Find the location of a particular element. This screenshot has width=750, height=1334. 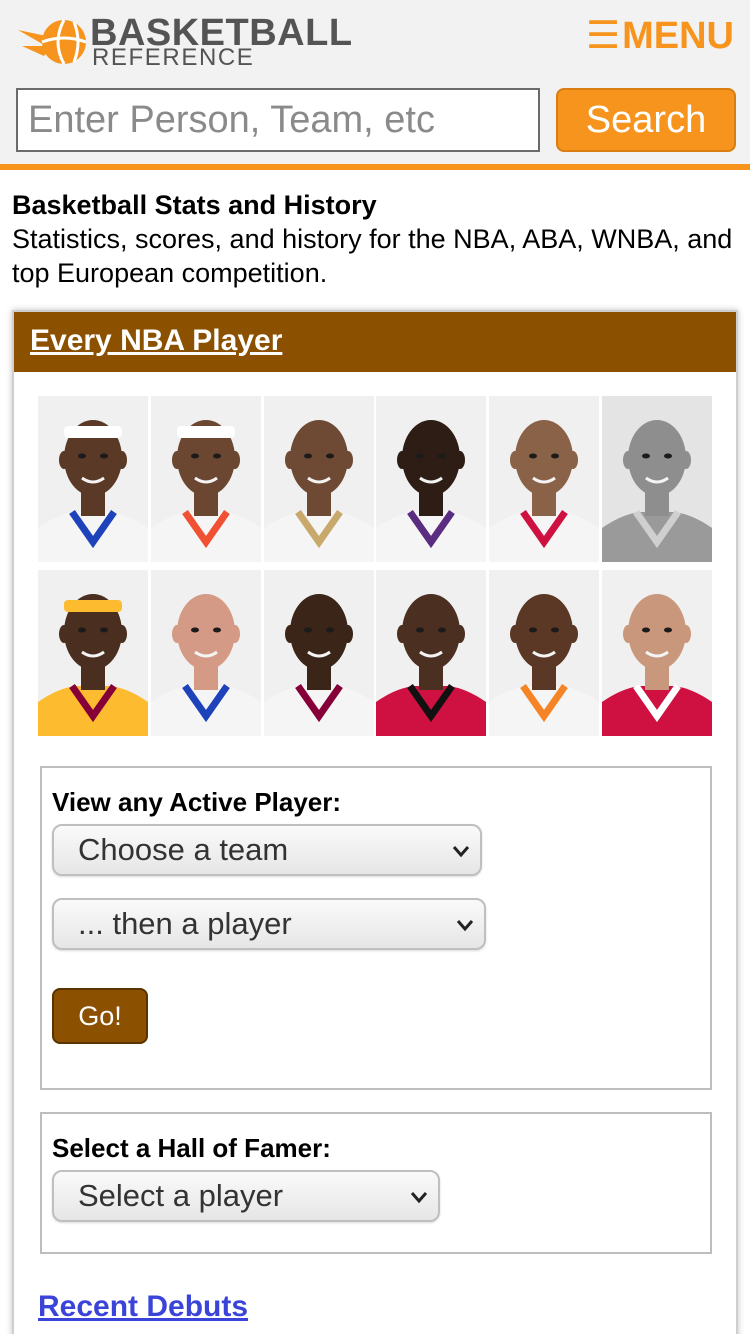

go-button: Go! is located at coordinates (100, 1016).